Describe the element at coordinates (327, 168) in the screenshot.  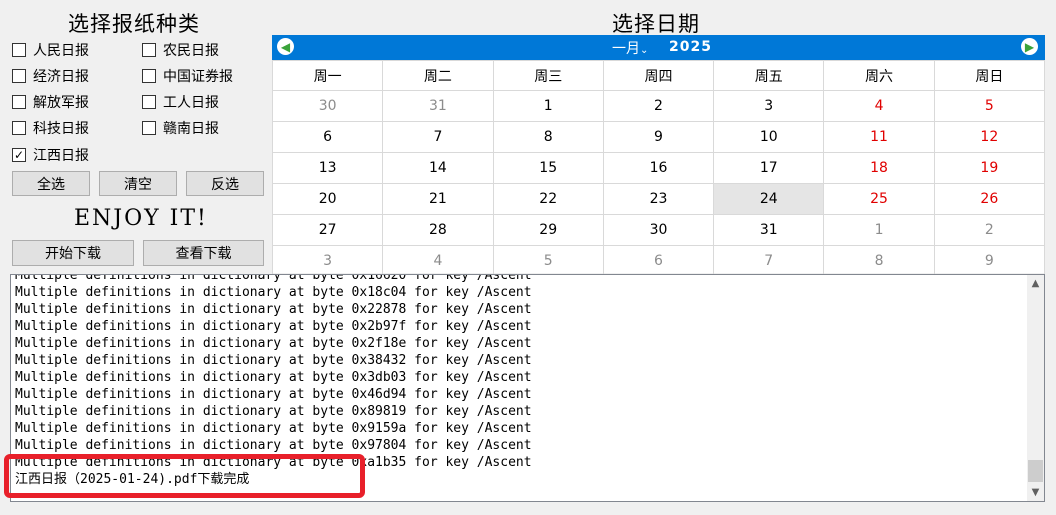
I see `calendar-day: 13` at that location.